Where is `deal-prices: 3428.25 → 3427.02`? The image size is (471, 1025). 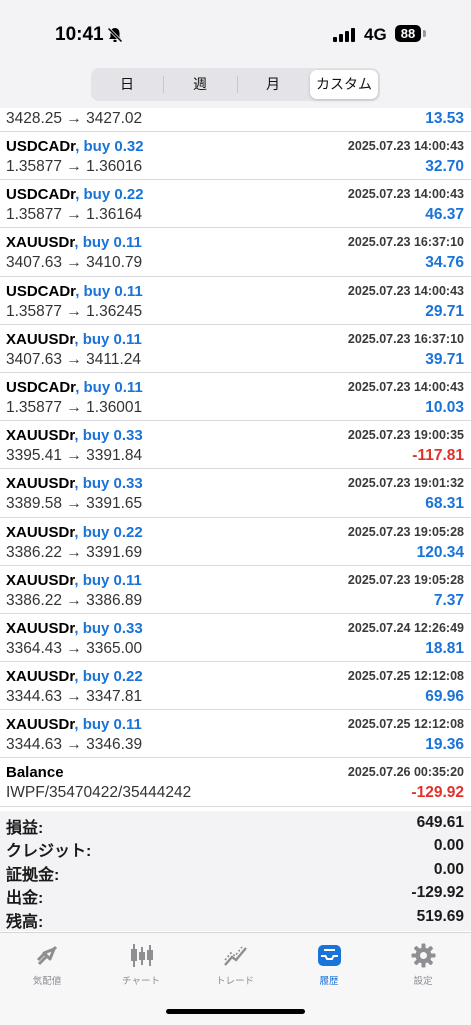 deal-prices: 3428.25 → 3427.02 is located at coordinates (74, 118).